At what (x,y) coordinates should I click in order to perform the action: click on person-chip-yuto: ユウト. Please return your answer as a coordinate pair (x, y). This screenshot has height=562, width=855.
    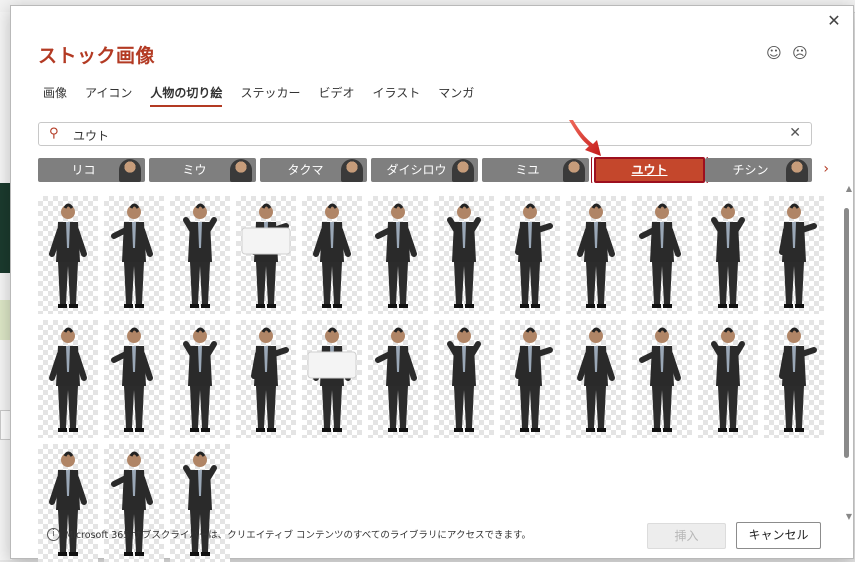
    Looking at the image, I should click on (649, 170).